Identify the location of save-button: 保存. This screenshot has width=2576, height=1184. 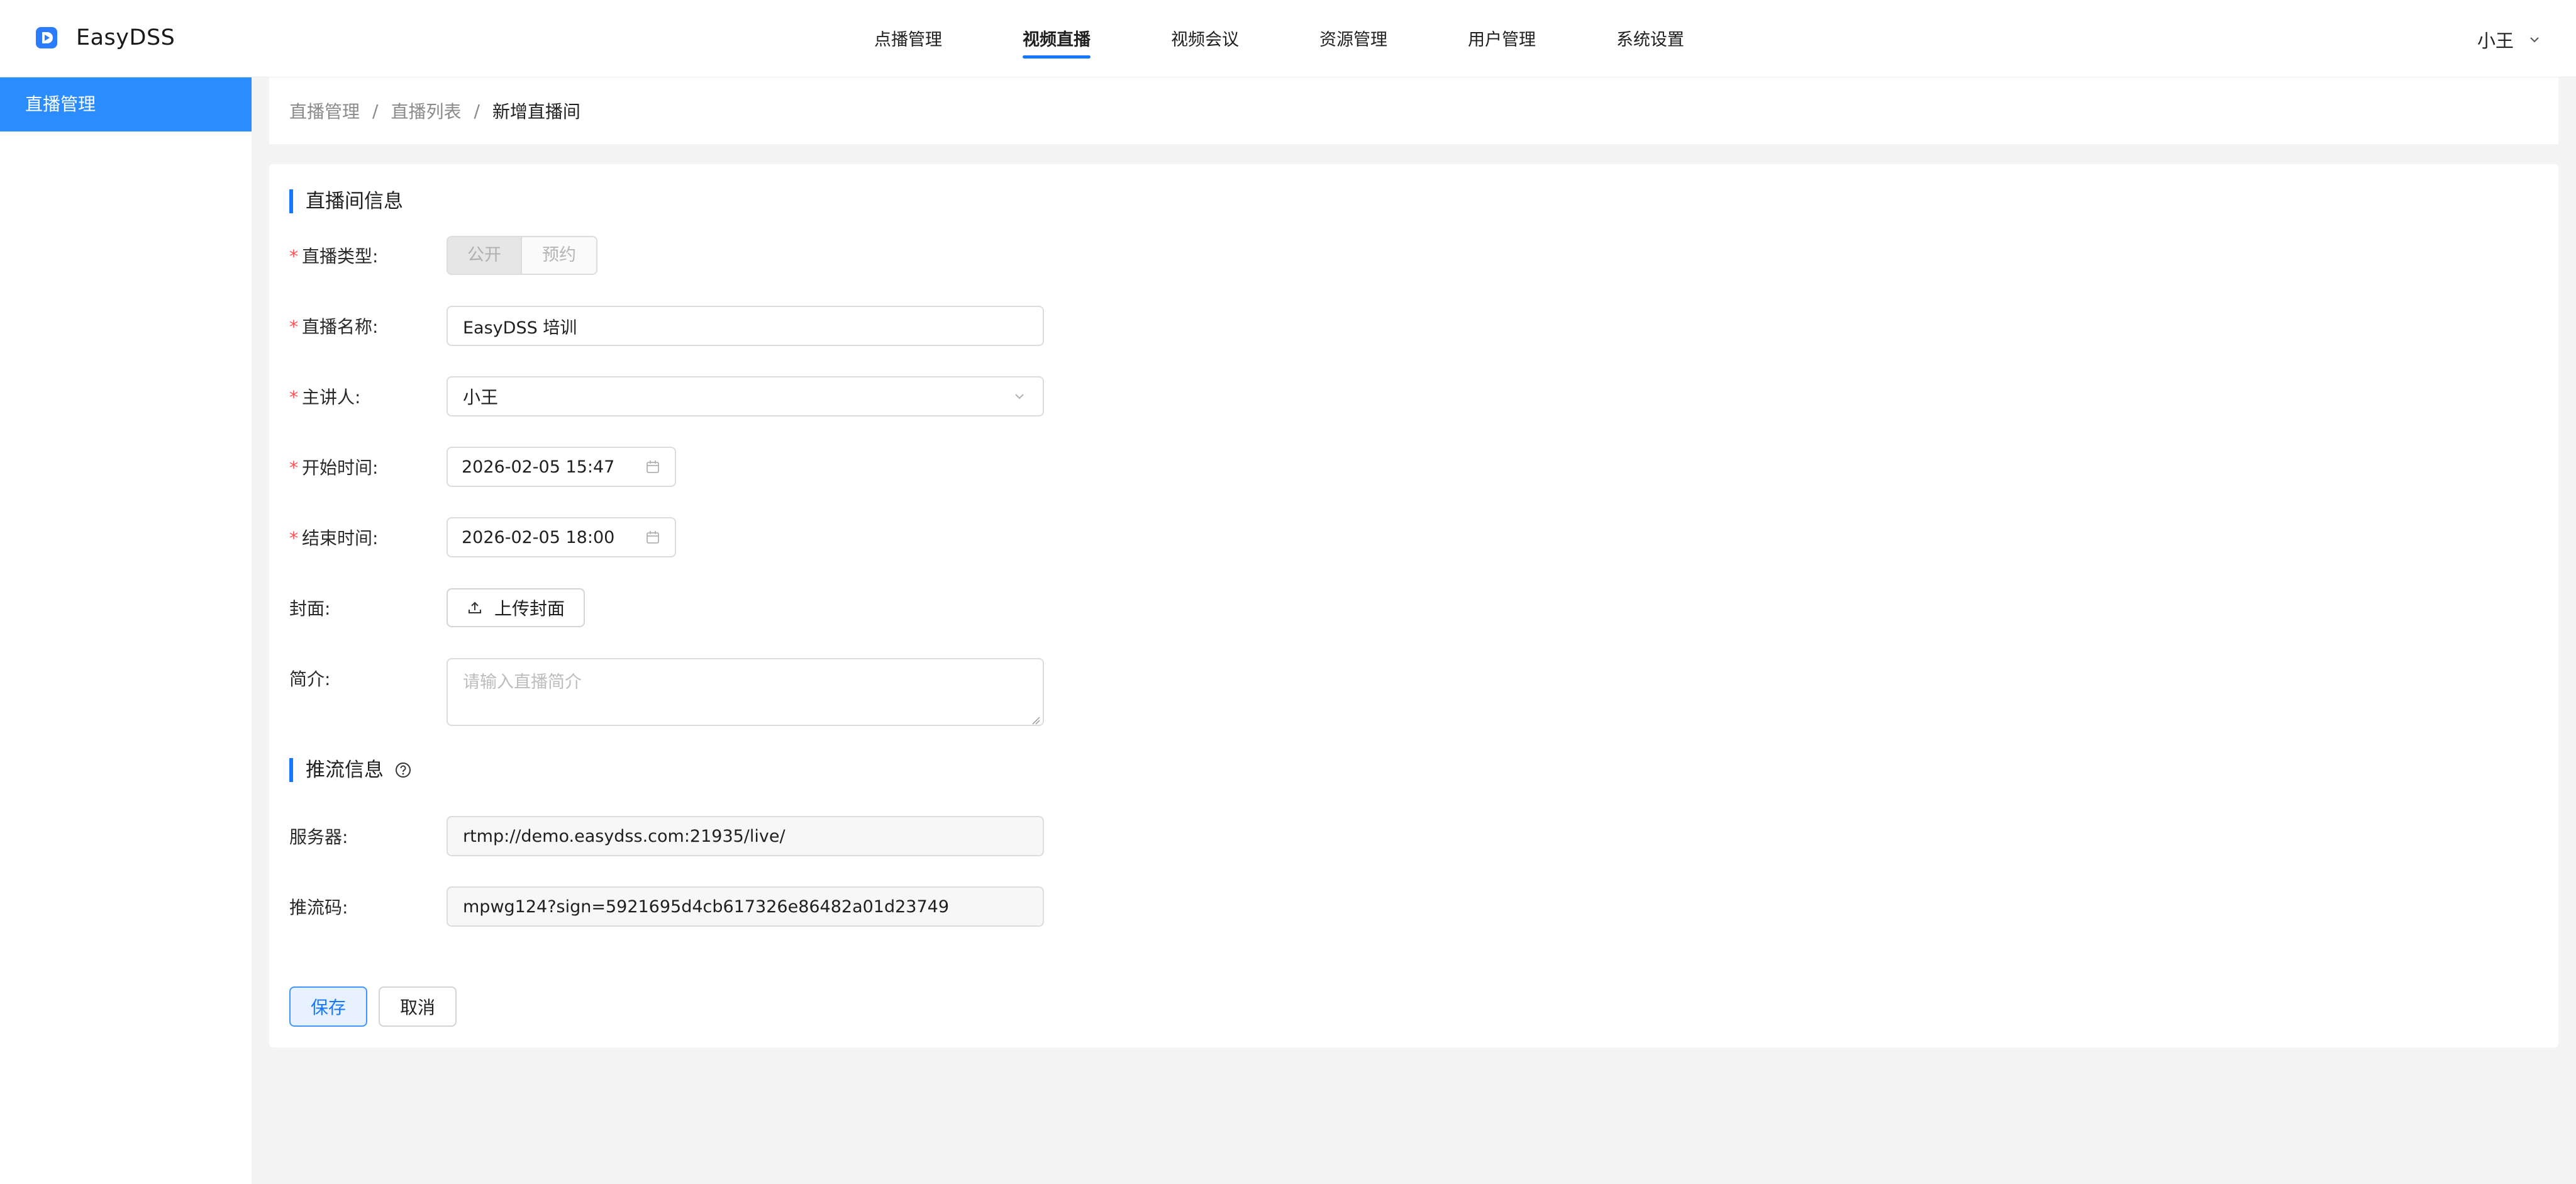
(328, 1006).